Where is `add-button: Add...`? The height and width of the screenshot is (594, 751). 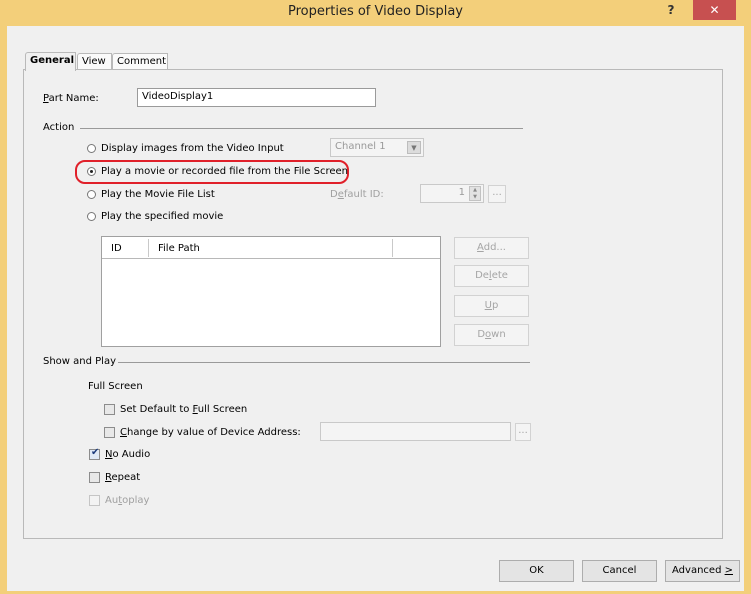 add-button: Add... is located at coordinates (491, 248).